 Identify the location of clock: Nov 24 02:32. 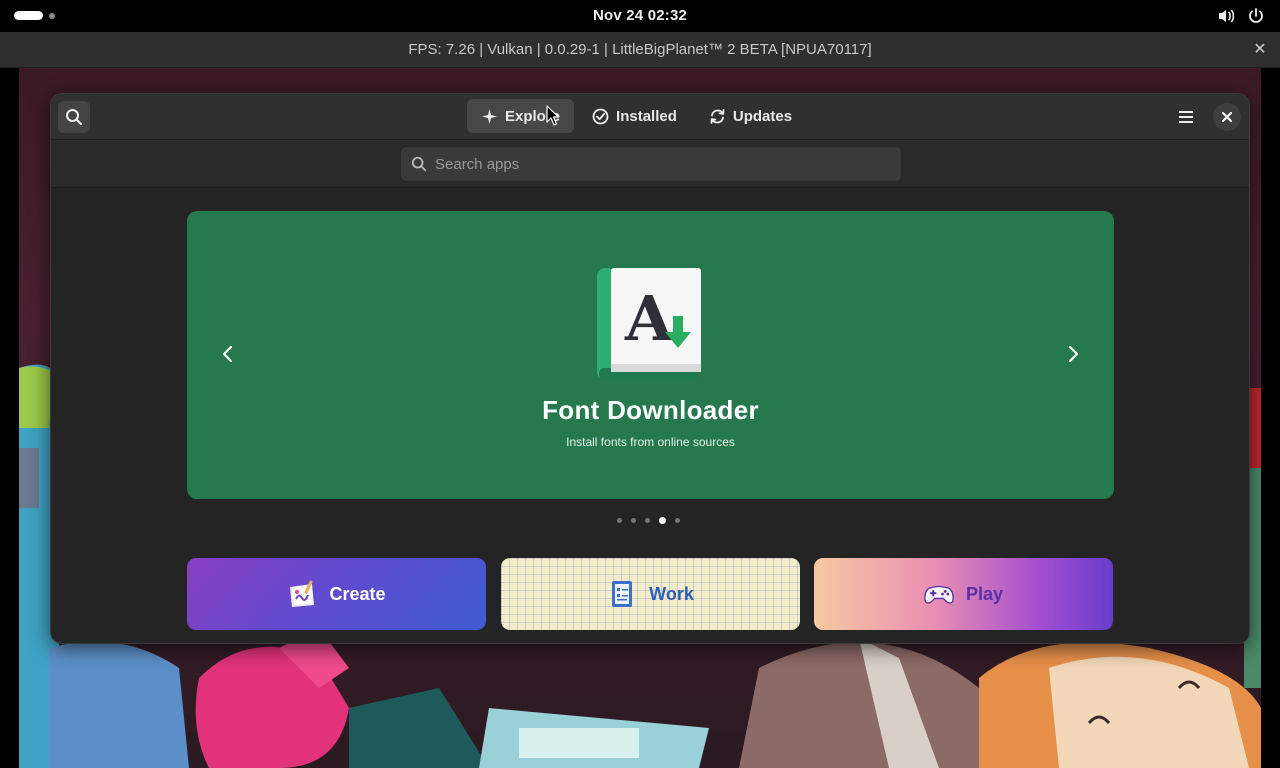
(640, 15).